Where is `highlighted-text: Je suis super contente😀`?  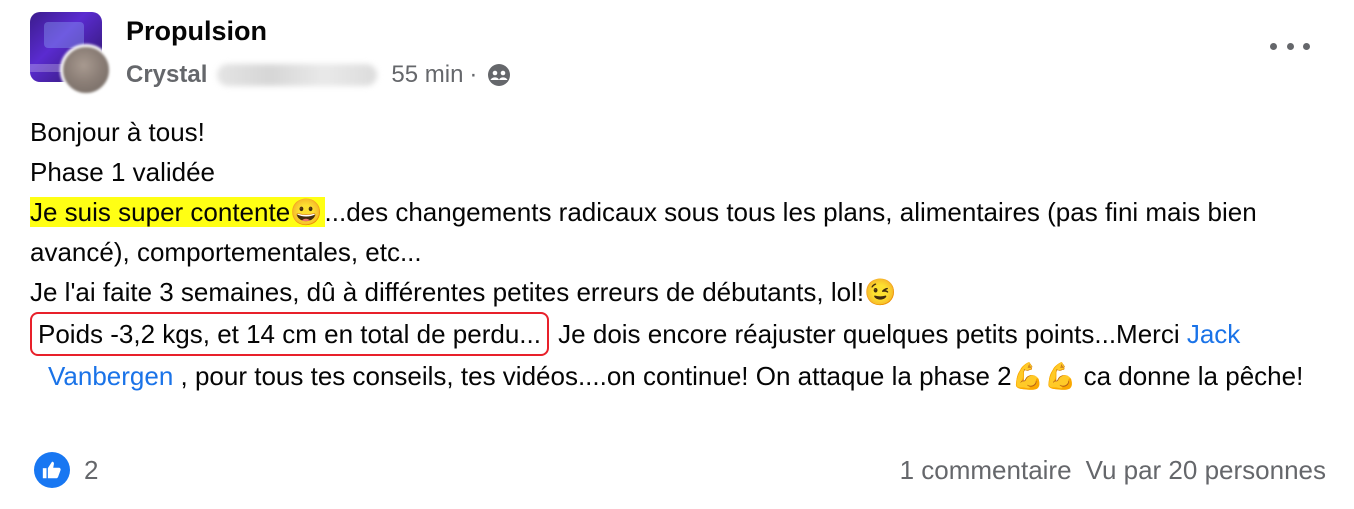
highlighted-text: Je suis super contente😀 is located at coordinates (177, 212).